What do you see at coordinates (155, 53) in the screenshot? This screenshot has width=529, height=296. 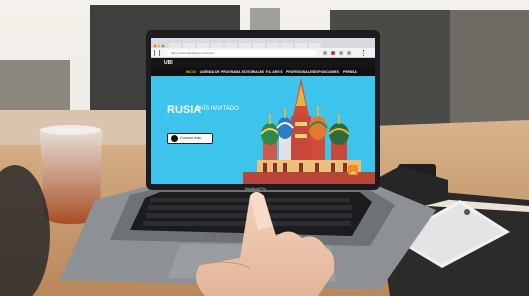 I see `back-icon` at bounding box center [155, 53].